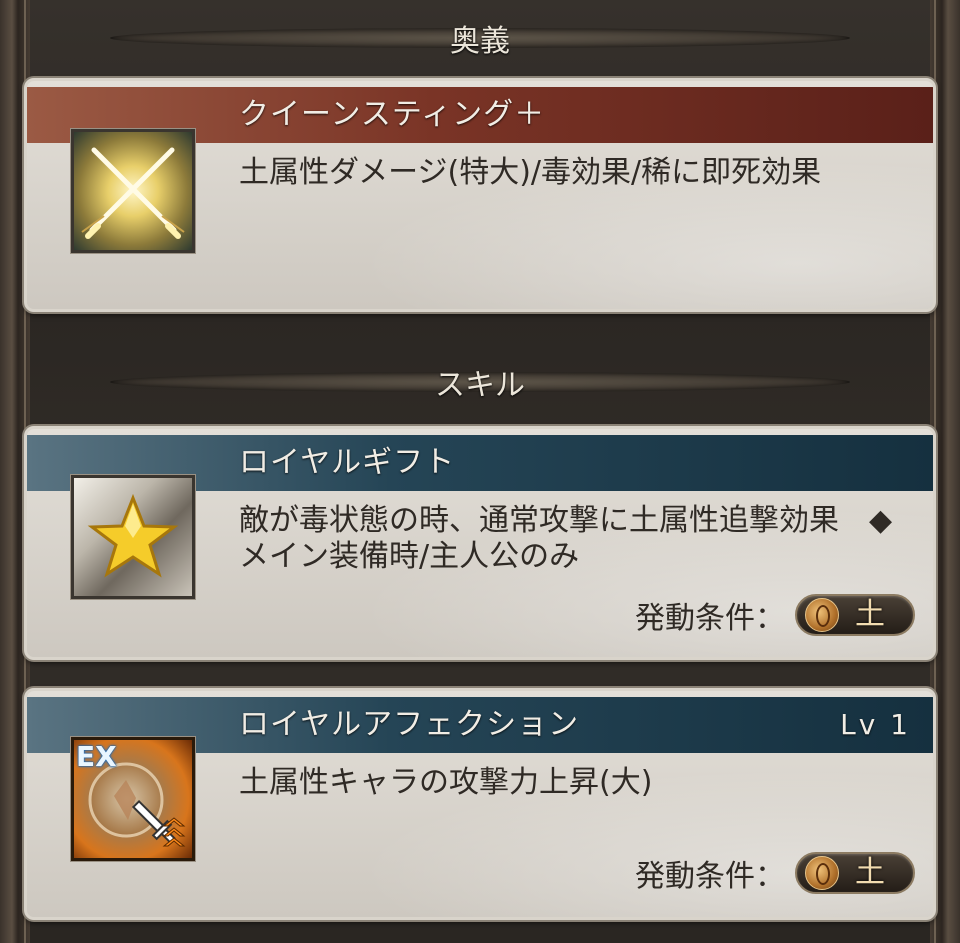  Describe the element at coordinates (347, 462) in the screenshot. I see `skill-name: ロイヤルギフト` at that location.